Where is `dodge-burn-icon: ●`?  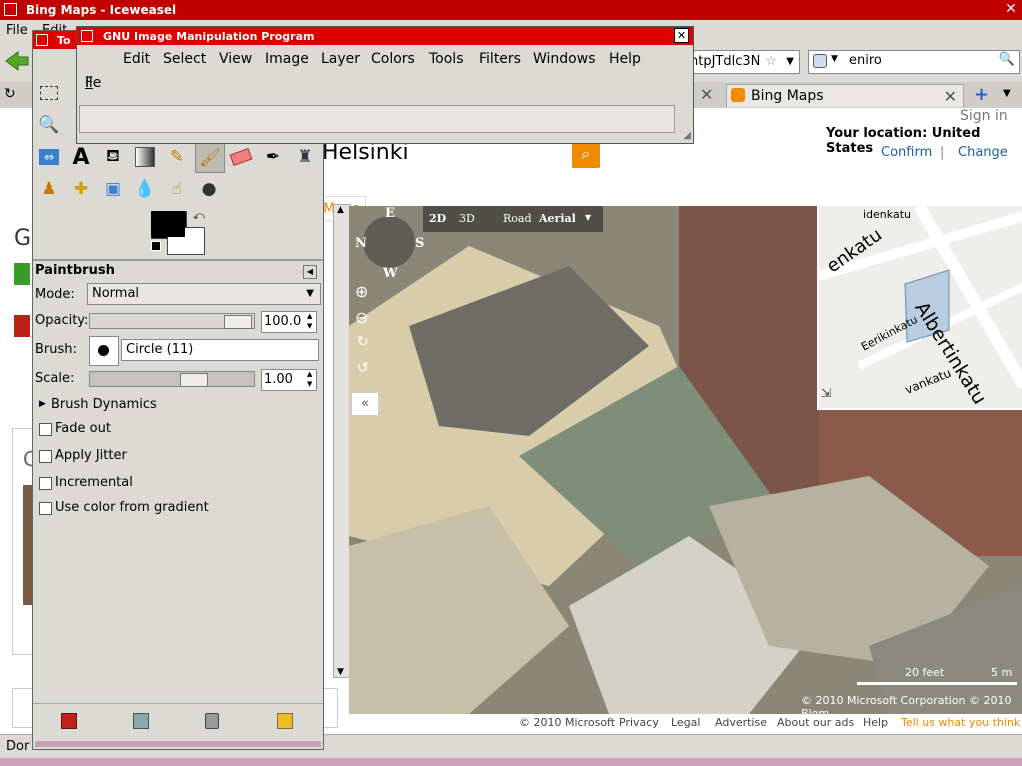 dodge-burn-icon: ● is located at coordinates (209, 189).